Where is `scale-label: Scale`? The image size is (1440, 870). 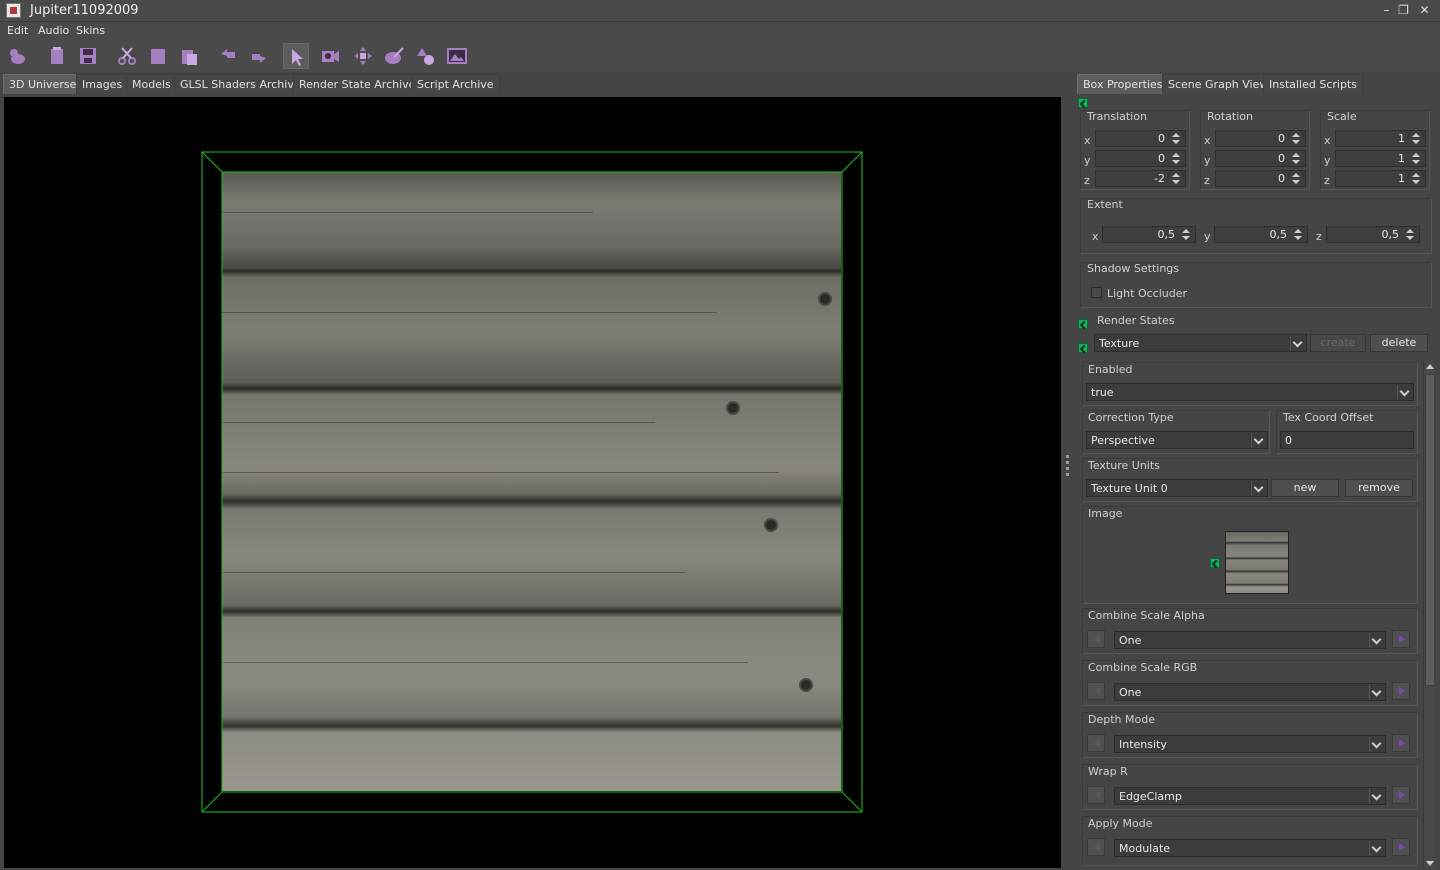 scale-label: Scale is located at coordinates (1342, 116).